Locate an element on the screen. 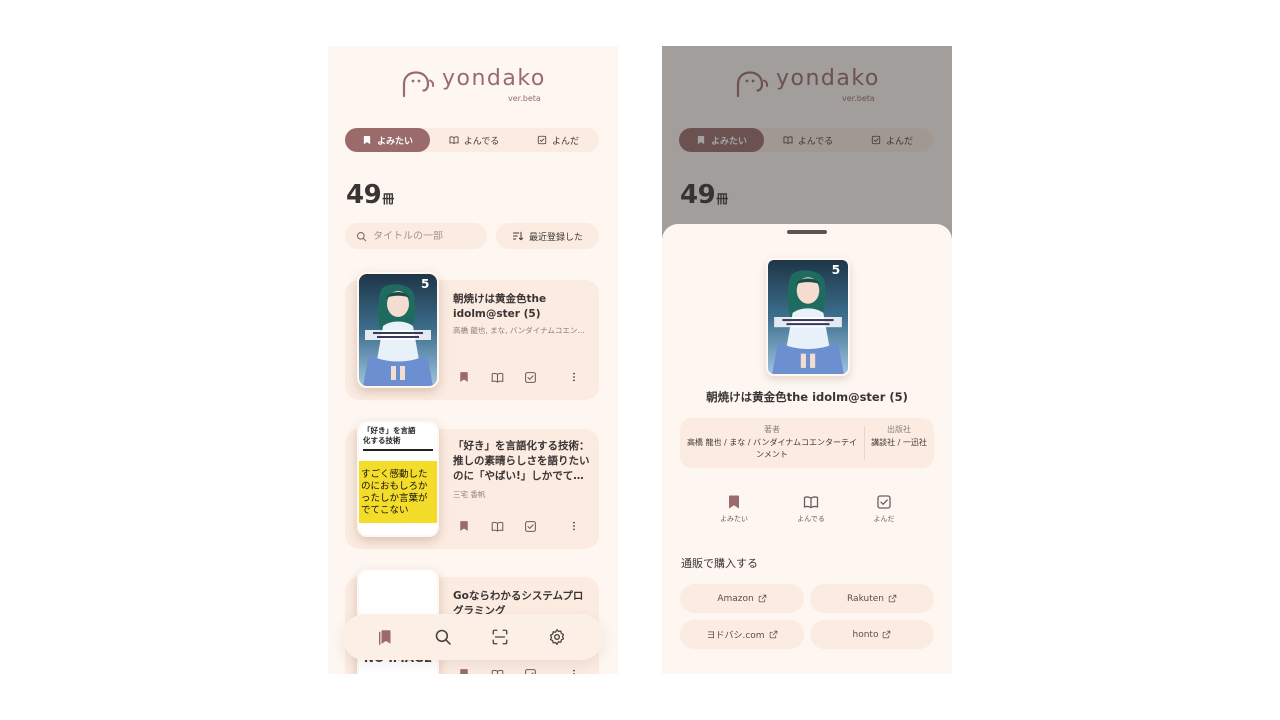  cover-rule is located at coordinates (398, 450).